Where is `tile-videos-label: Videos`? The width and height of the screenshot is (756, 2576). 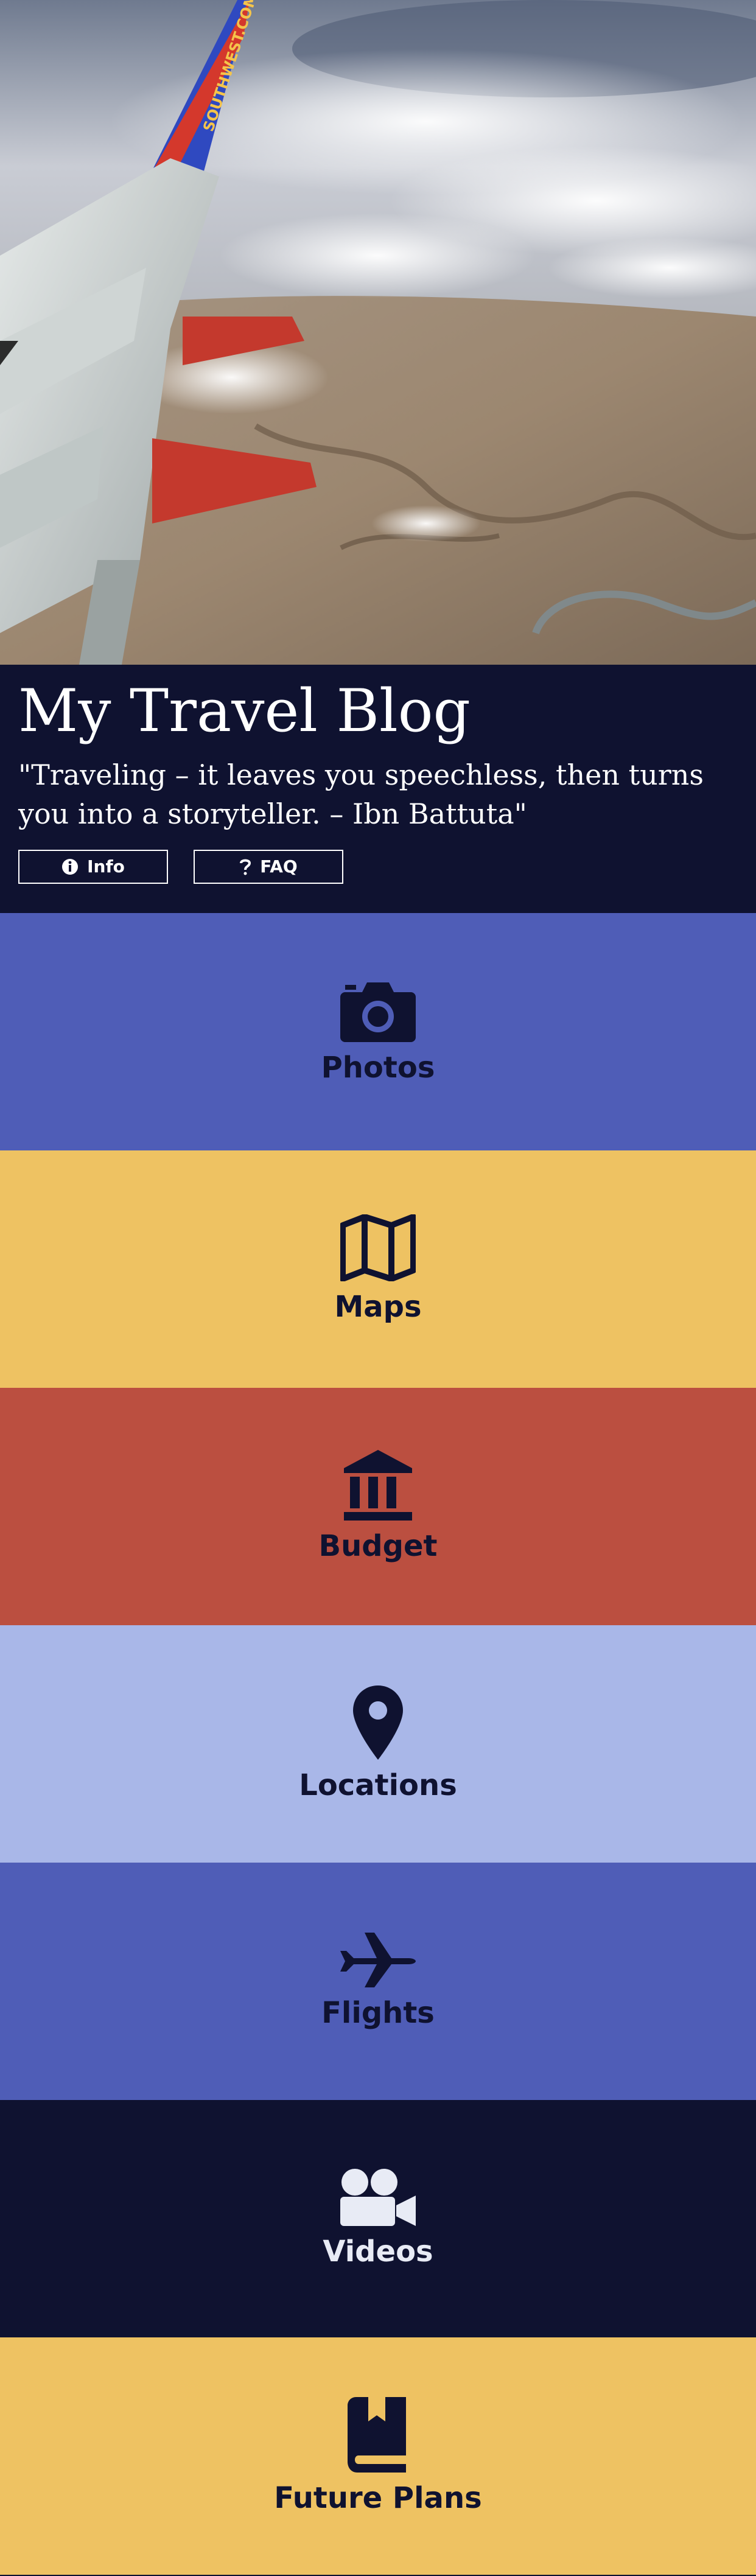 tile-videos-label: Videos is located at coordinates (378, 2252).